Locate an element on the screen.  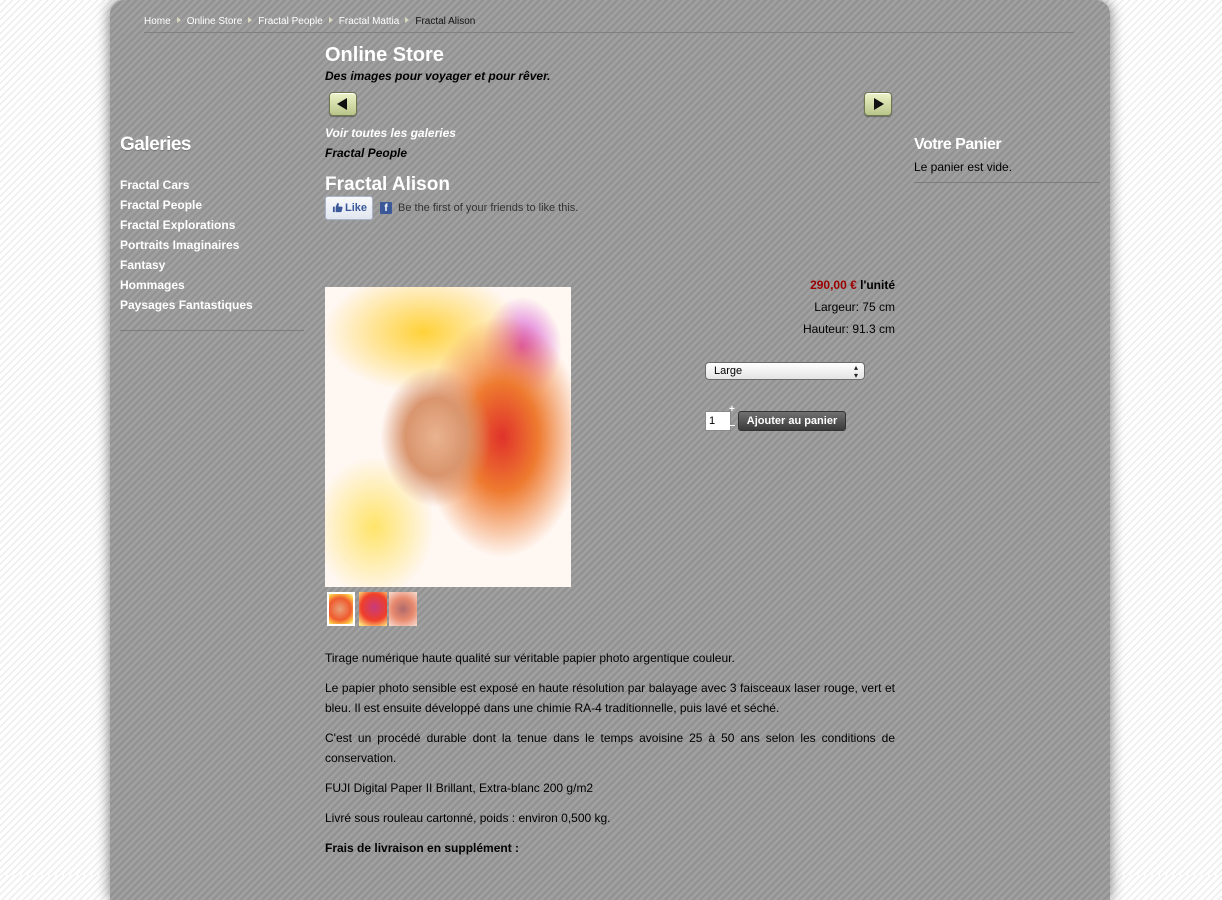
quantity-input: 1 is located at coordinates (718, 421).